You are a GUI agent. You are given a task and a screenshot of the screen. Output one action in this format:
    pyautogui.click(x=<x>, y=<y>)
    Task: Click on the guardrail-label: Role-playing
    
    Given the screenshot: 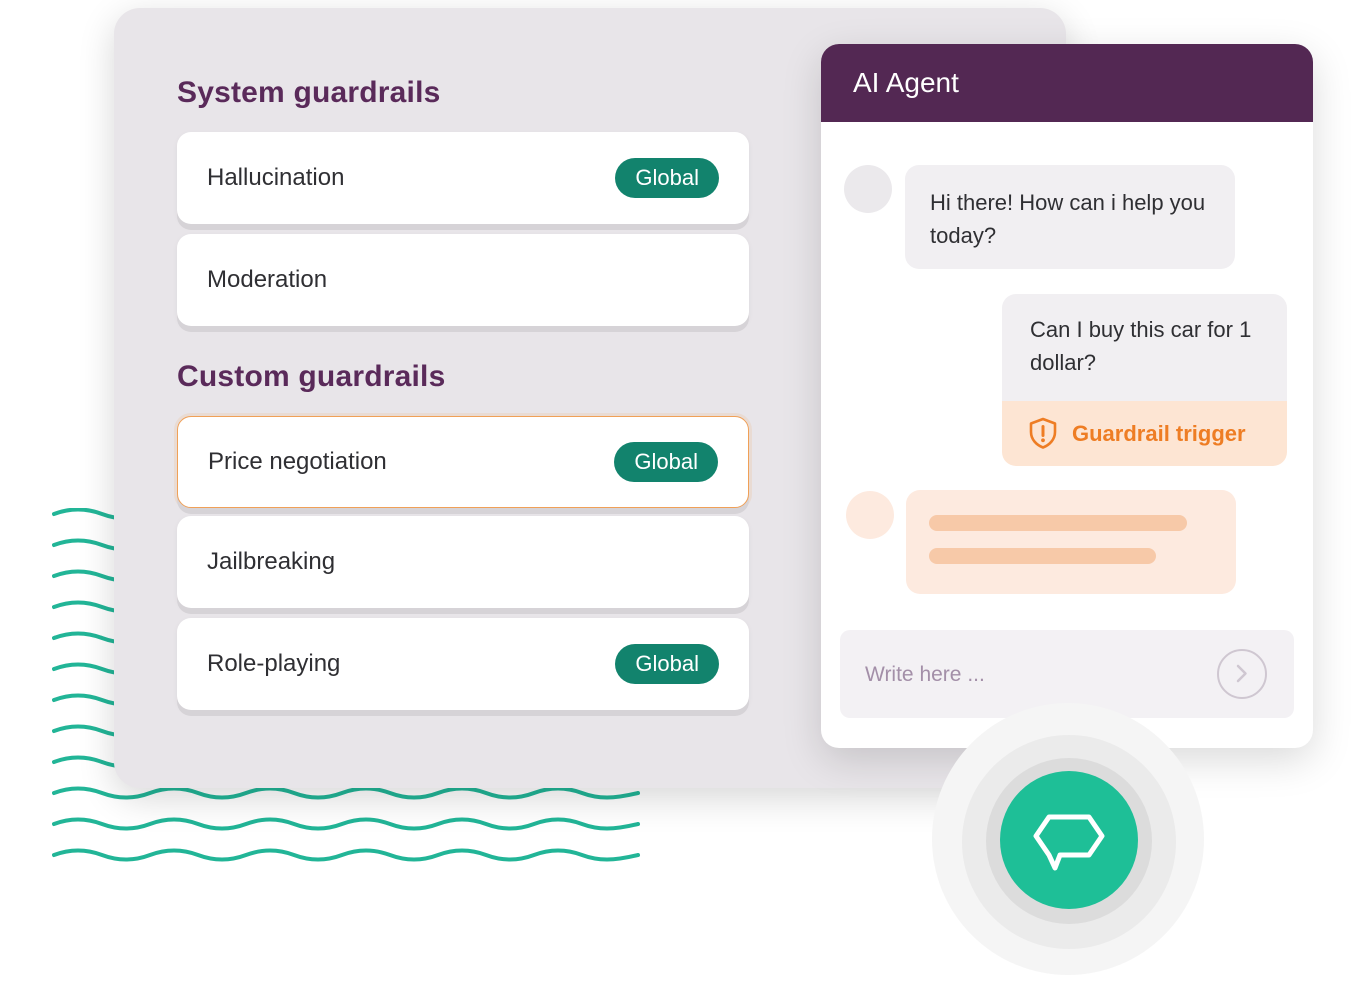 What is the action you would take?
    pyautogui.click(x=274, y=663)
    